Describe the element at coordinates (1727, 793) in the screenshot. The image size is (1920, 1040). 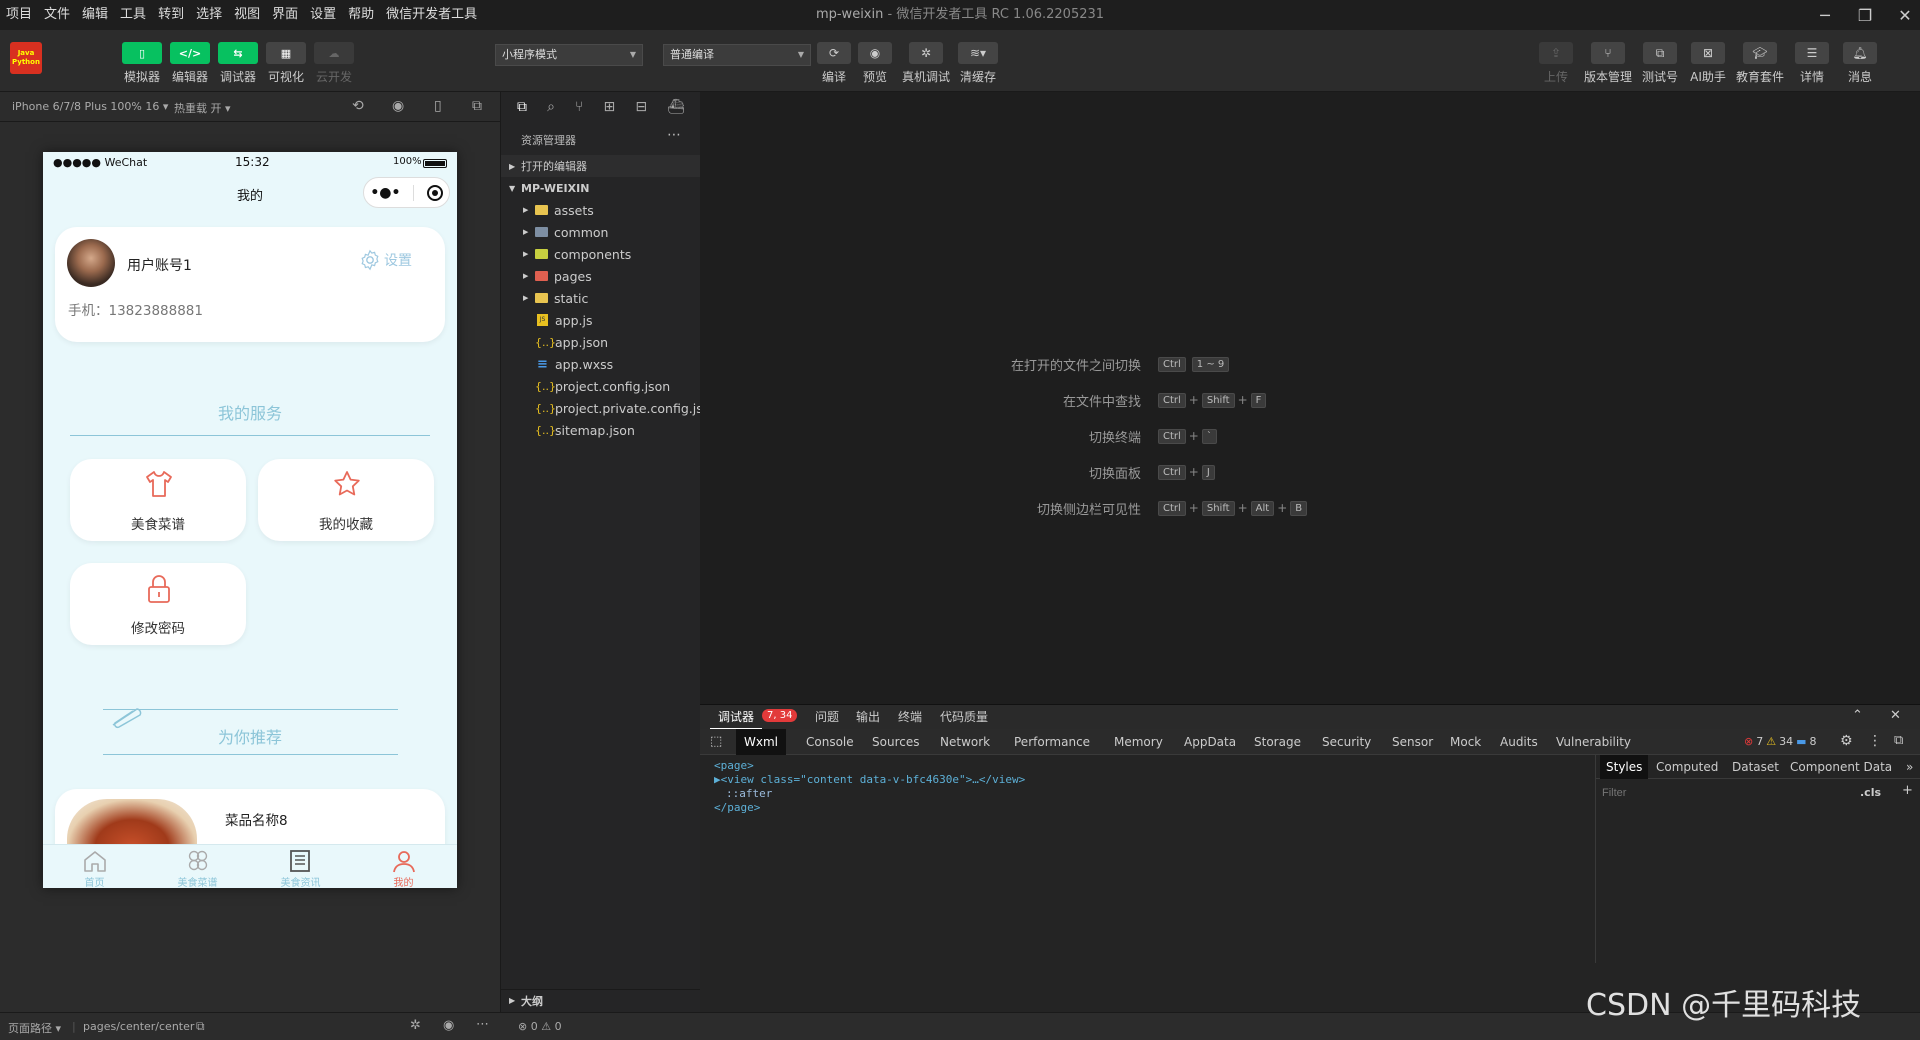
I see `styles-filter-input` at that location.